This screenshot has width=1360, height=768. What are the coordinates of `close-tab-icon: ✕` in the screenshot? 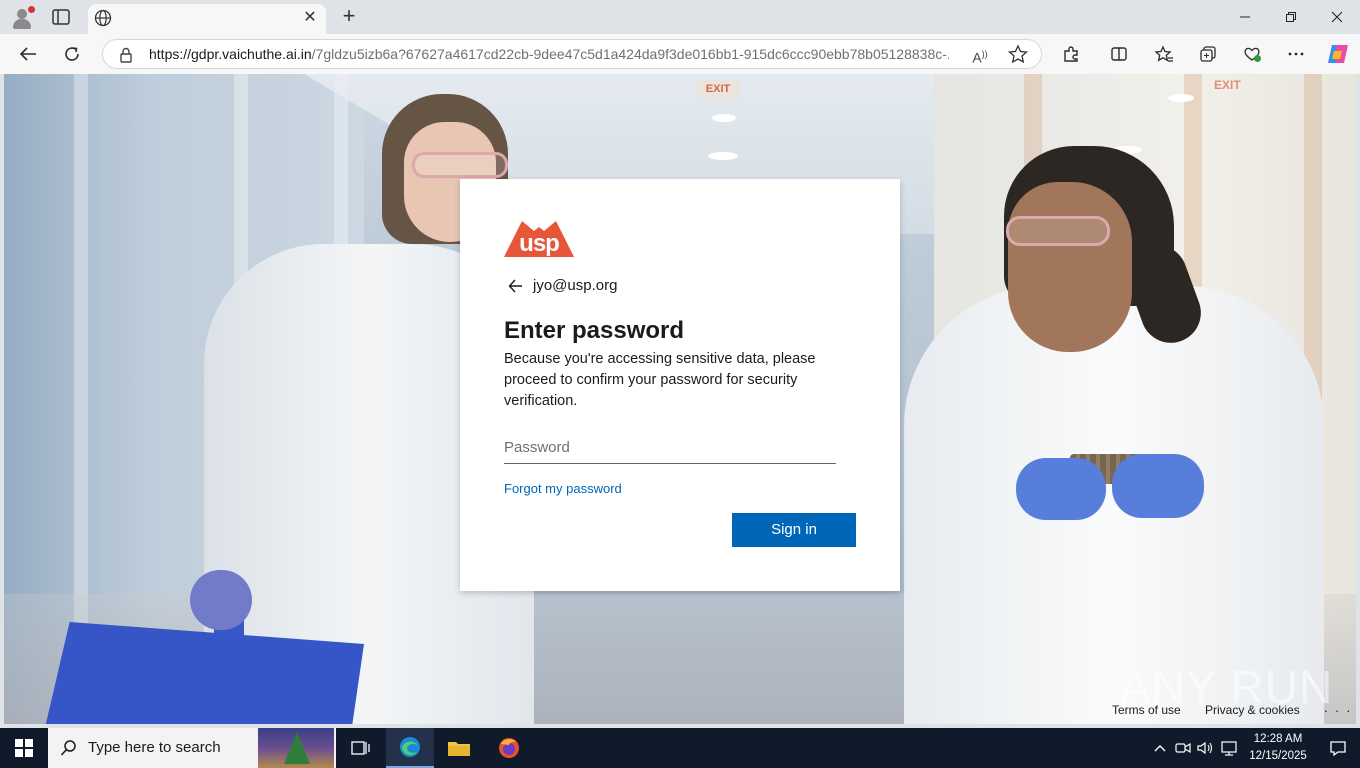 It's located at (310, 18).